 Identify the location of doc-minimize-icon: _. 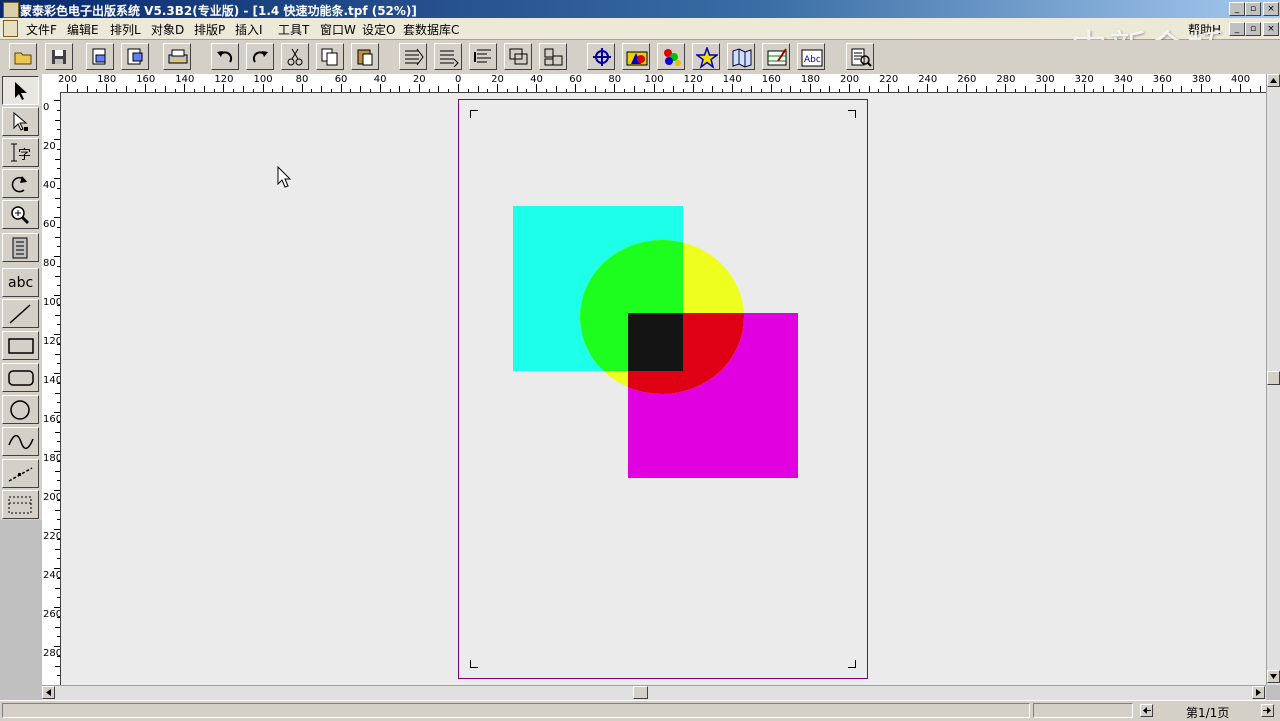
(1237, 29).